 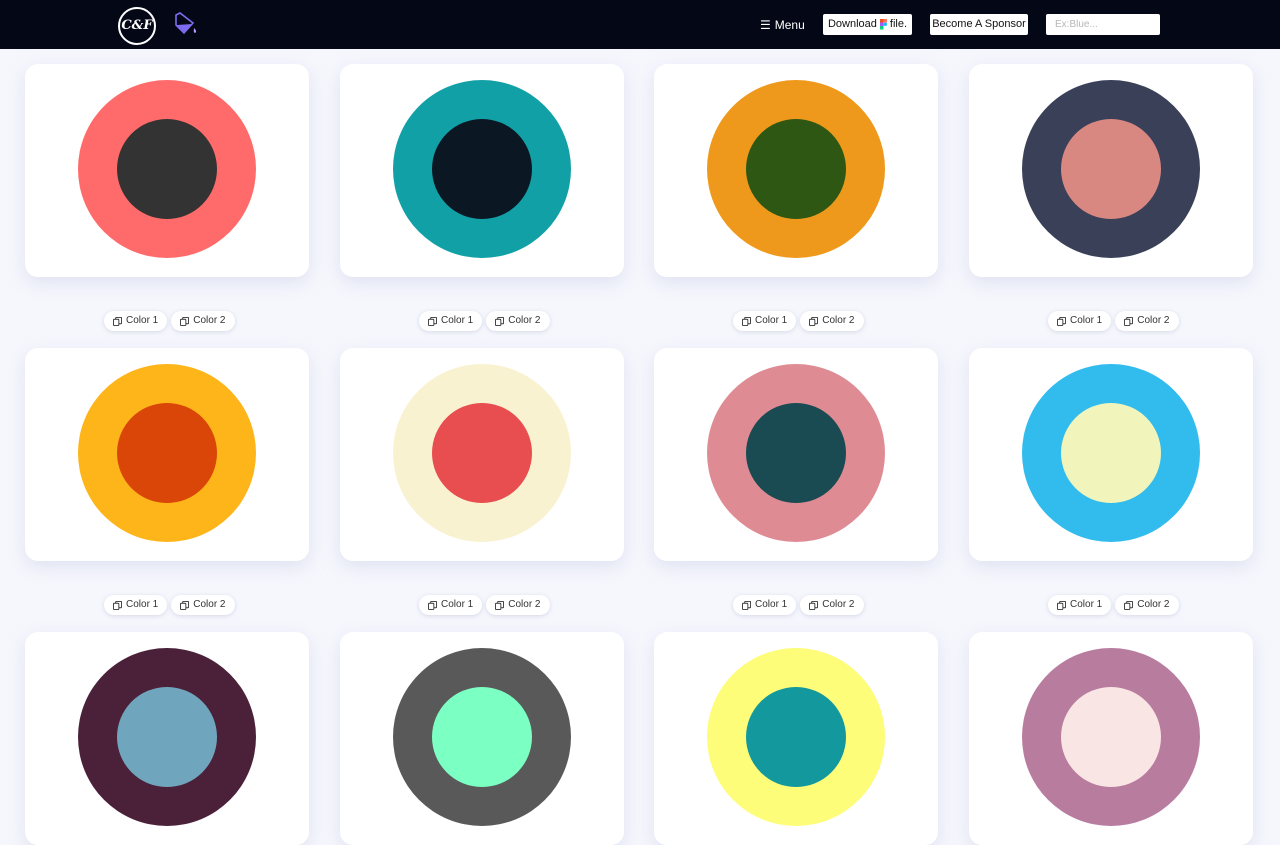 I want to click on download-label: Download, so click(x=852, y=24).